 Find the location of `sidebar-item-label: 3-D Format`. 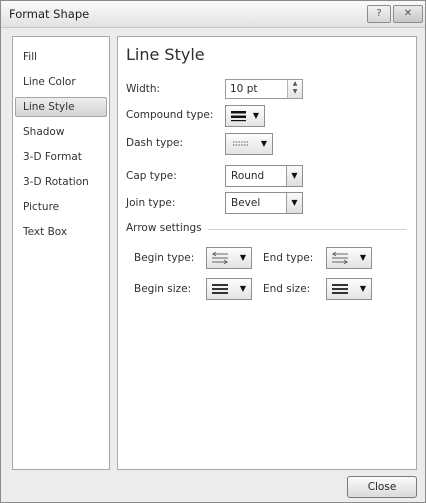

sidebar-item-label: 3-D Format is located at coordinates (52, 157).